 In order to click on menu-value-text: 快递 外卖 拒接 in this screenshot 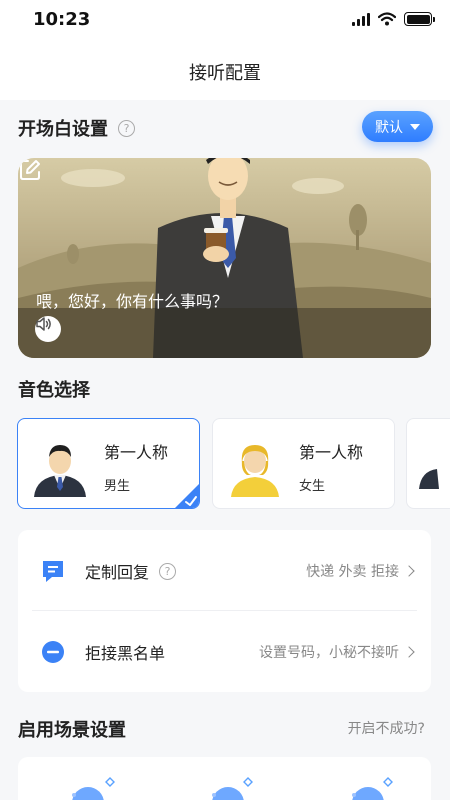, I will do `click(352, 572)`.